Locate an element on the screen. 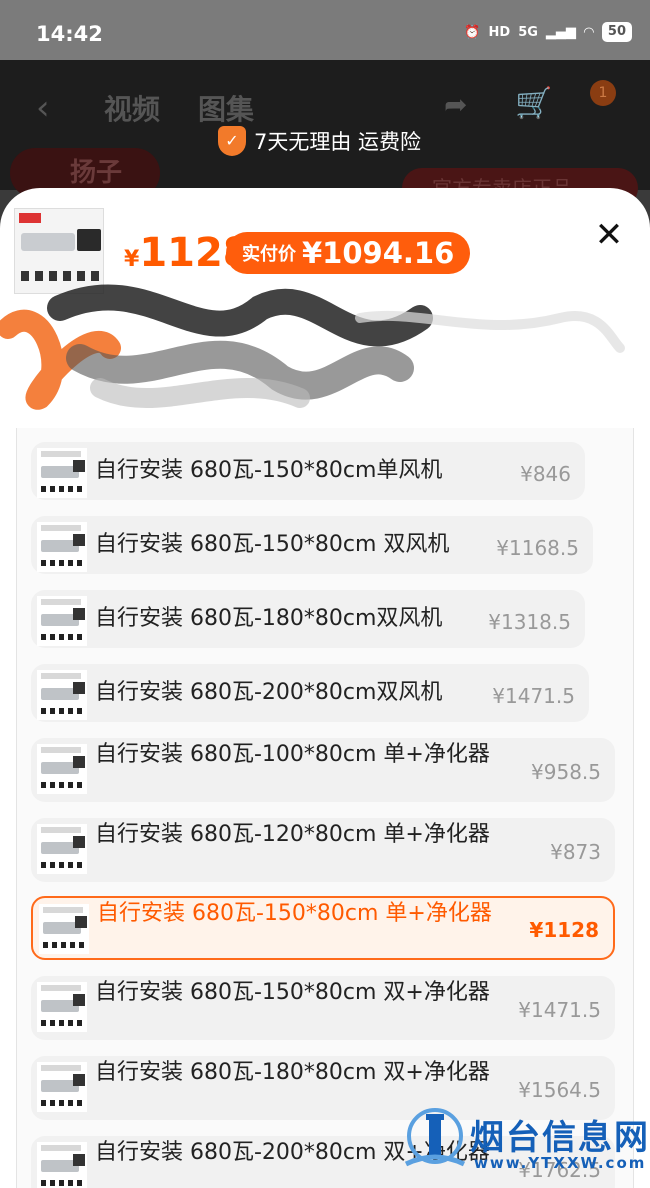  sku-option: 自行安装 680瓦-150*80cm 双风机 ¥1168.5 is located at coordinates (312, 545).